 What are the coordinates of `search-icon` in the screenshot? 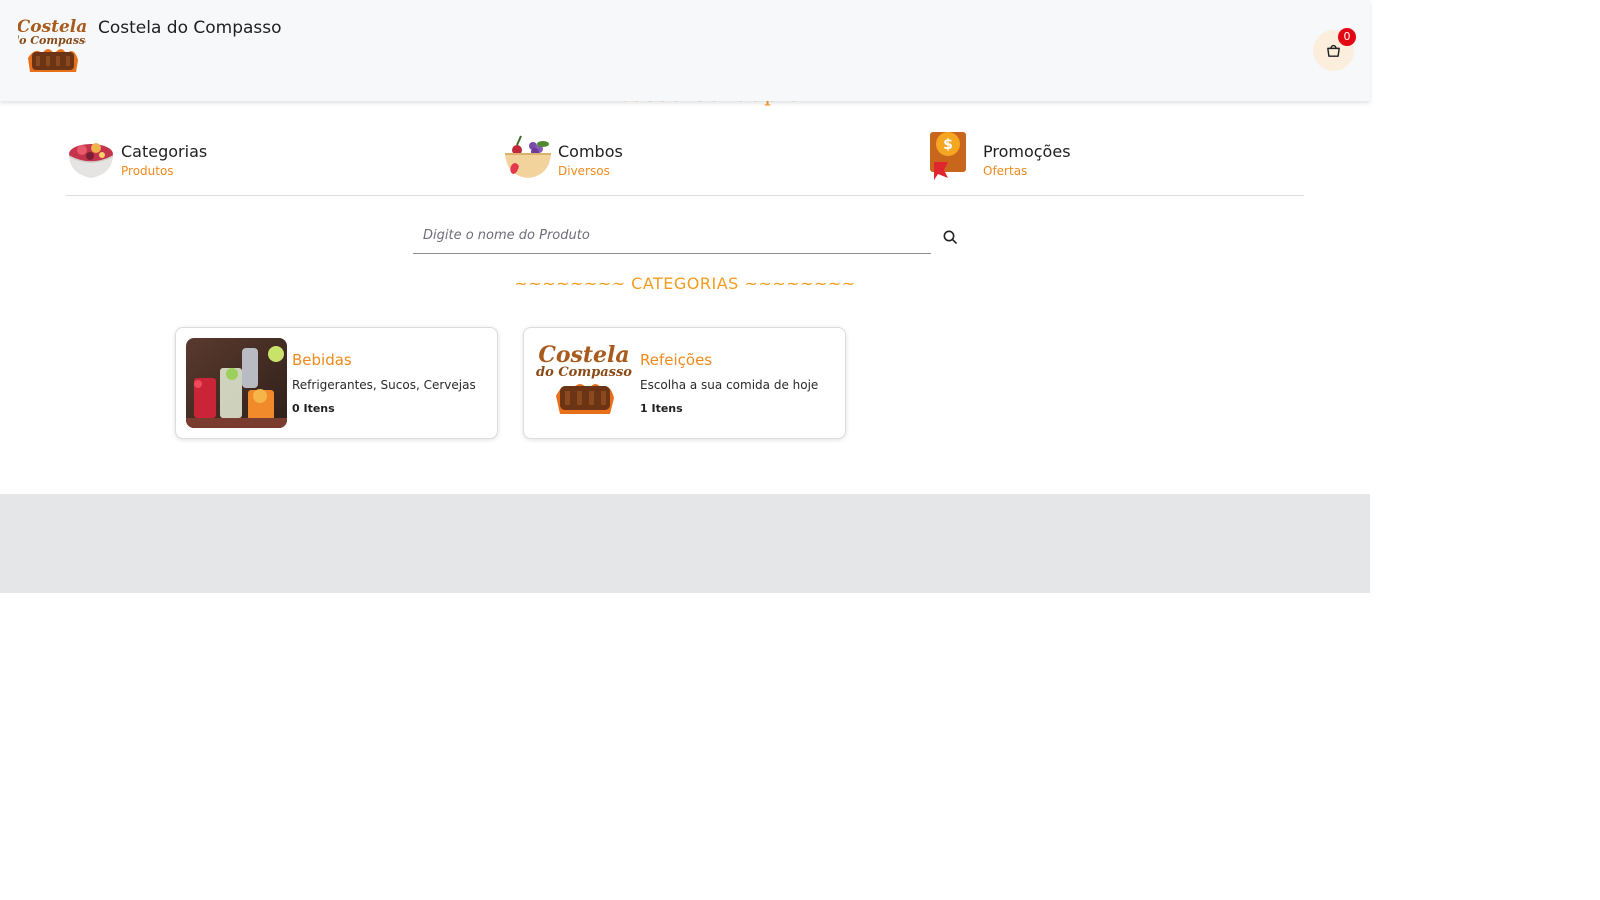 It's located at (950, 239).